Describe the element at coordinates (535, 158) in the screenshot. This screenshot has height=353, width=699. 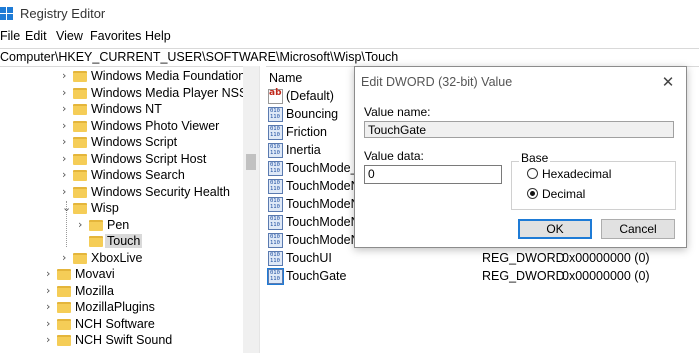
I see `base-group-label: Base` at that location.